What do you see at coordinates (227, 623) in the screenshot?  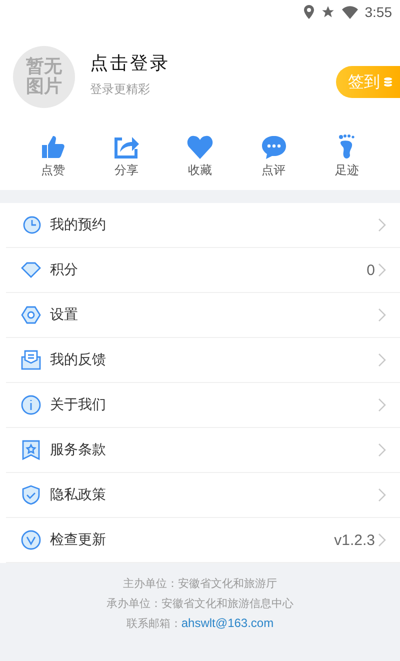 I see `email-link: ahswlt@163.com` at bounding box center [227, 623].